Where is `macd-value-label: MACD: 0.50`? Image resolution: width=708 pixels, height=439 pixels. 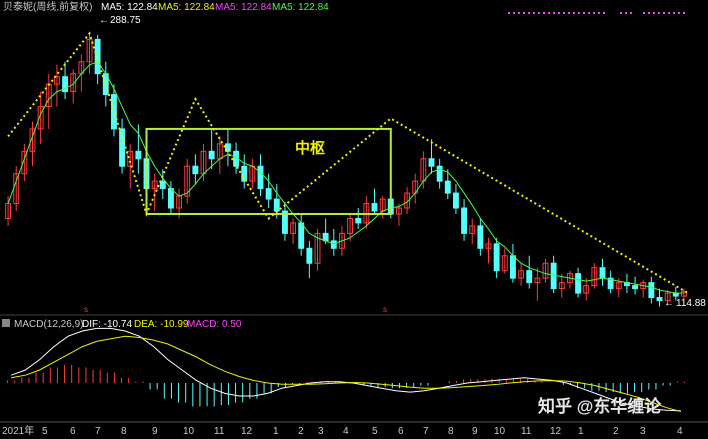 macd-value-label: MACD: 0.50 is located at coordinates (214, 324).